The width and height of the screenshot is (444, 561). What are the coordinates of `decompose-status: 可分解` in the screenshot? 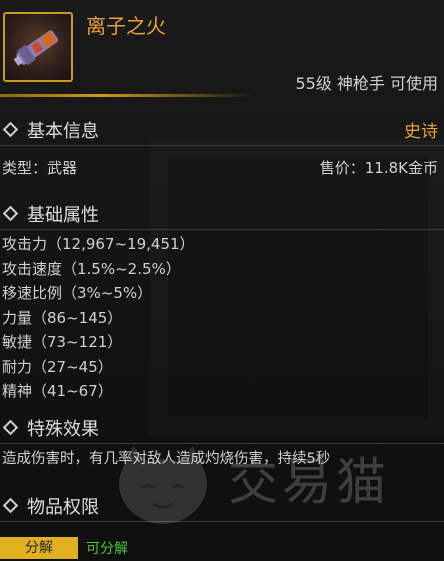 It's located at (107, 549).